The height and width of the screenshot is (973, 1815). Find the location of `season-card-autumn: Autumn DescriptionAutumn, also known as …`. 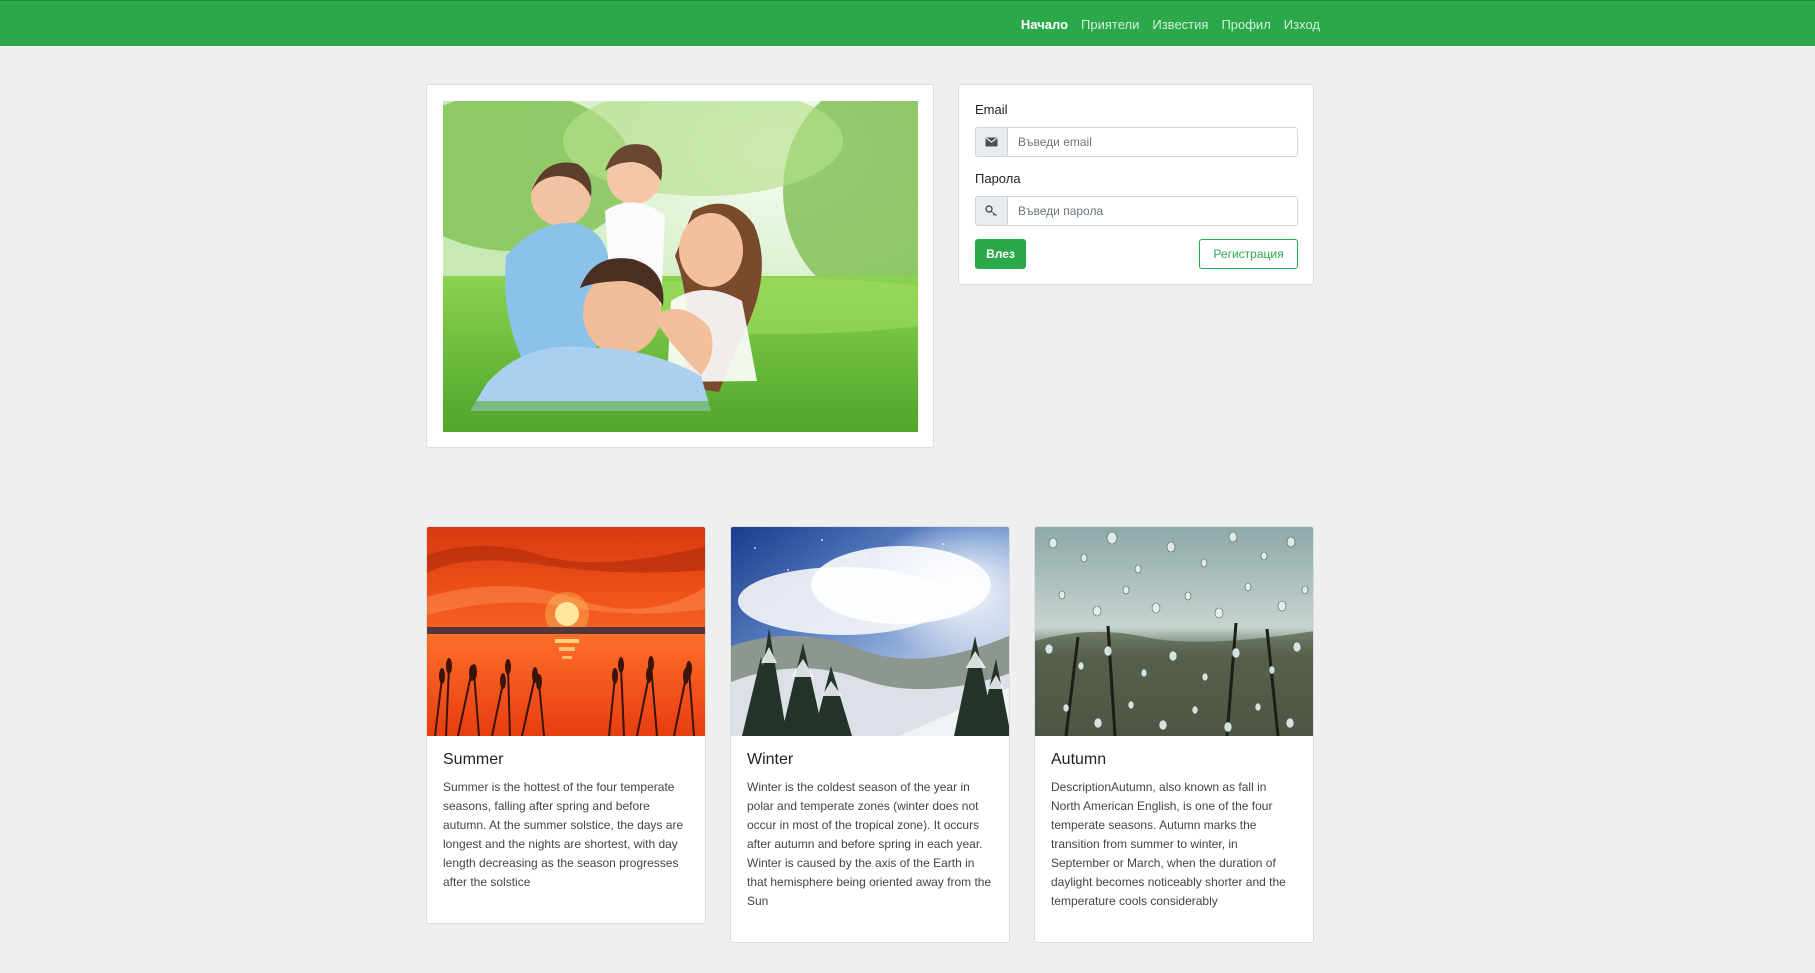

season-card-autumn: Autumn DescriptionAutumn, also known as … is located at coordinates (1174, 734).